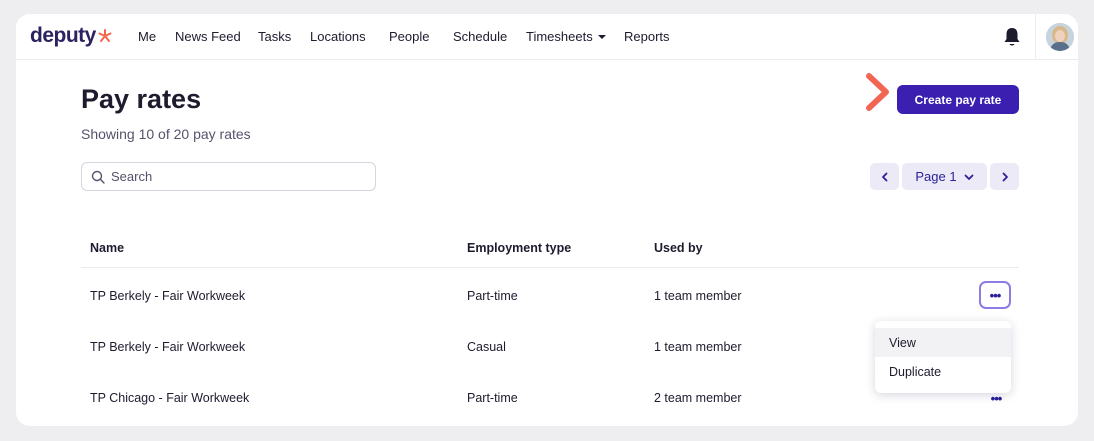 The image size is (1094, 441). I want to click on search-box, so click(228, 176).